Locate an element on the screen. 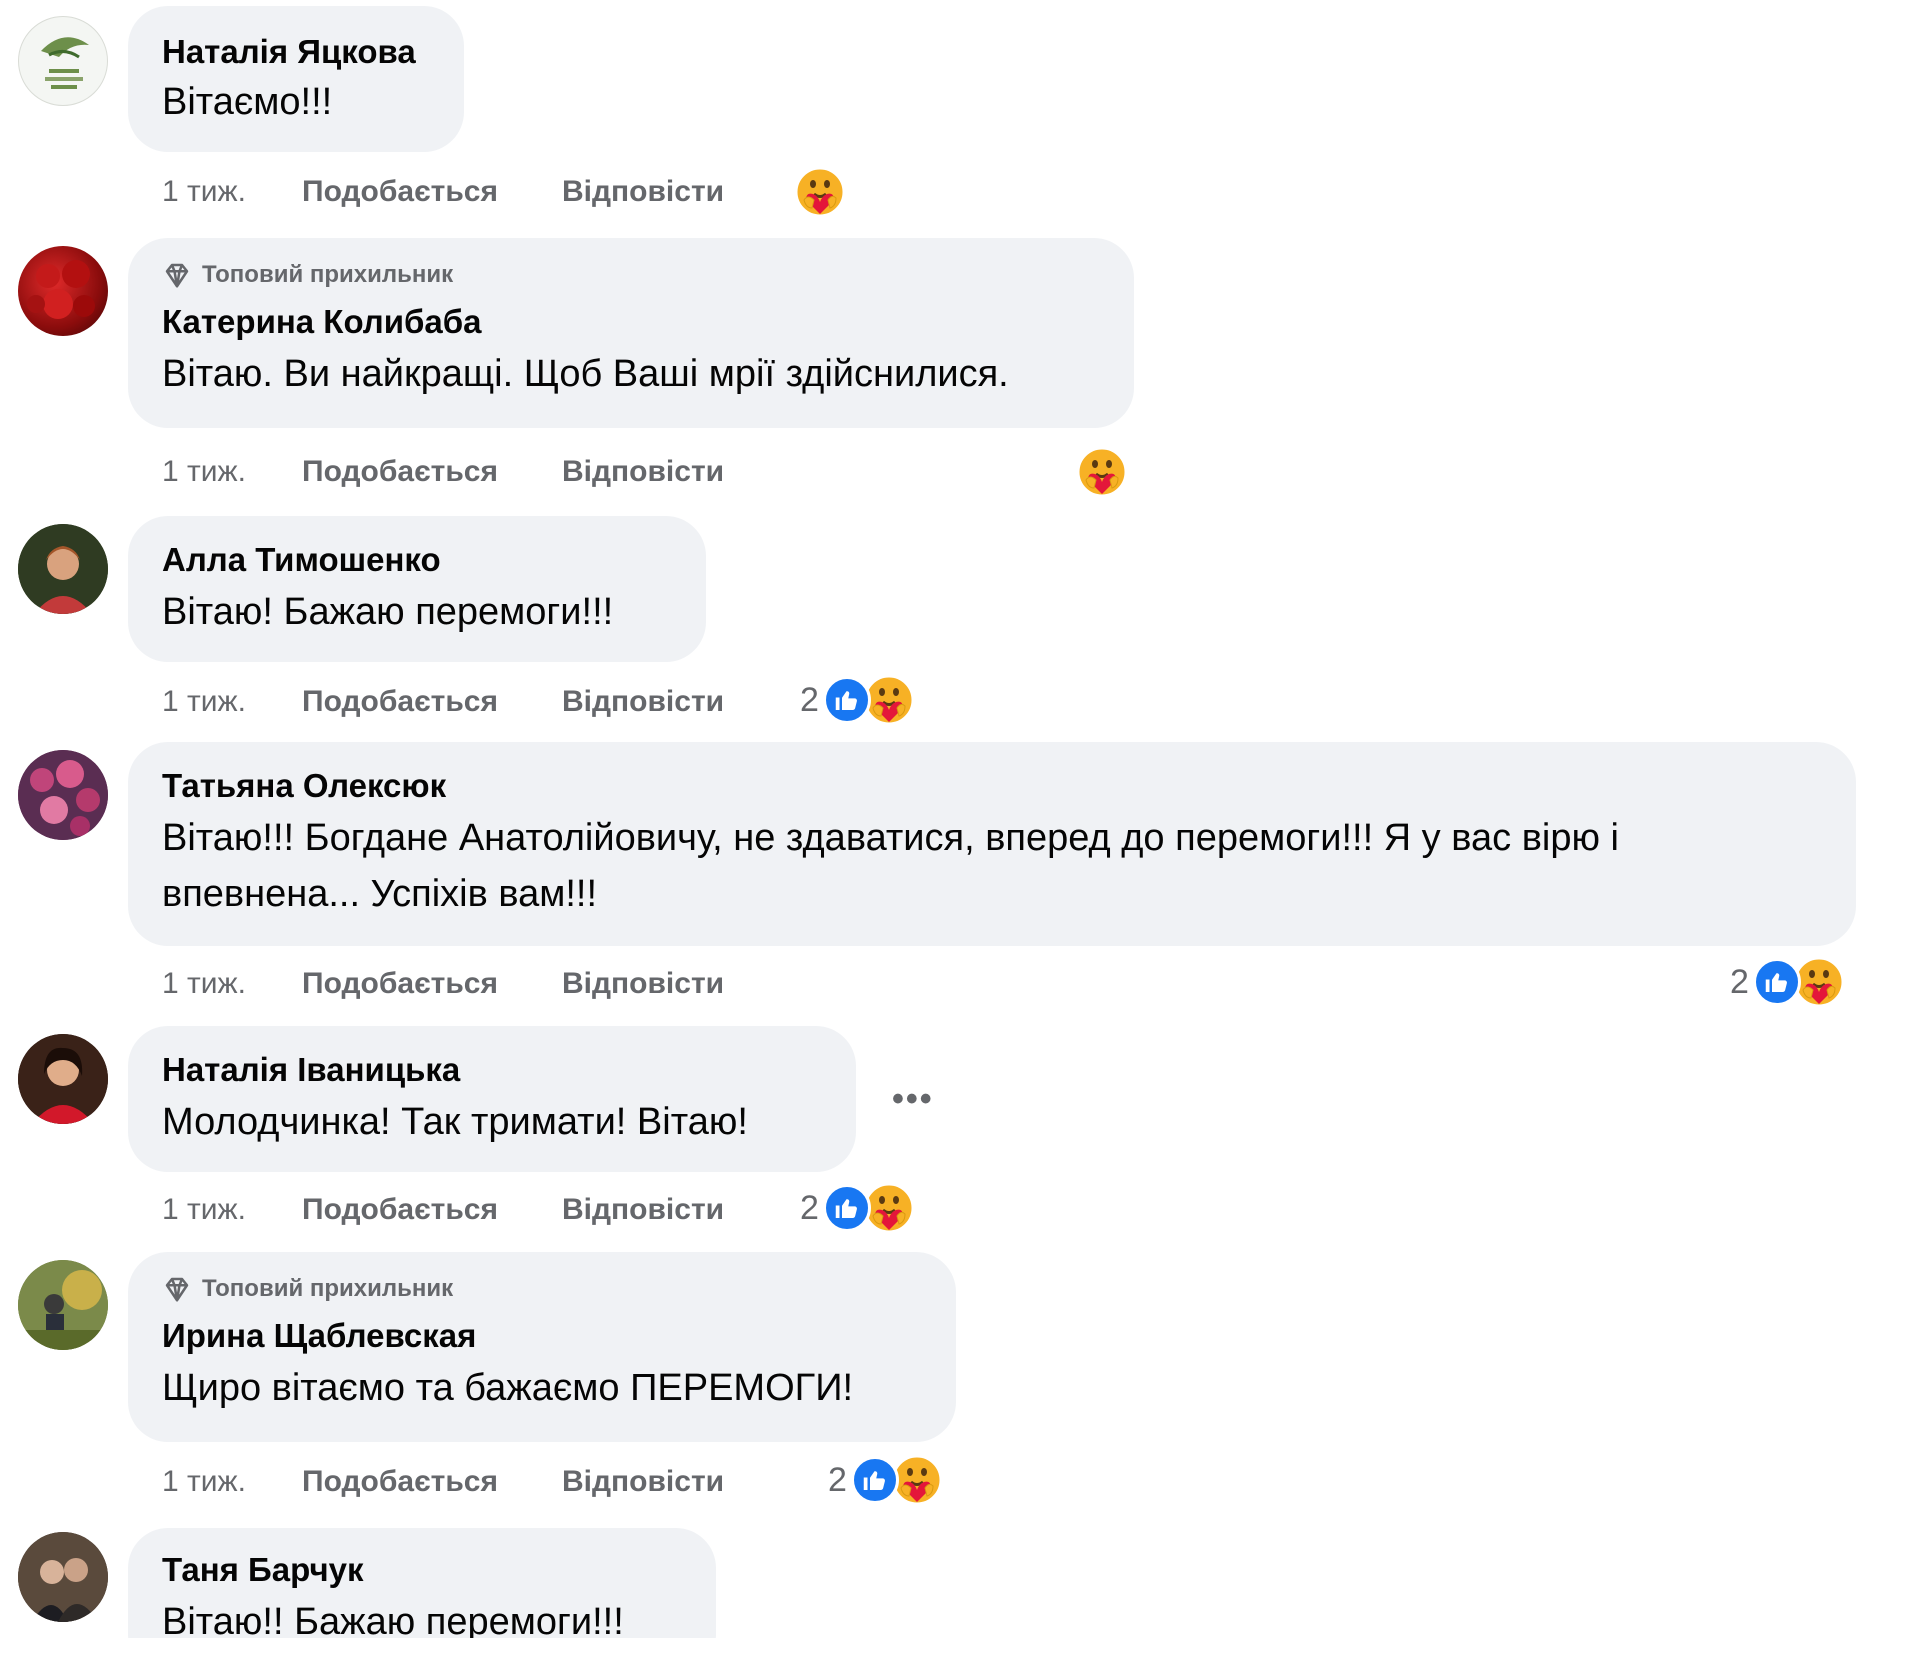 The image size is (1920, 1662). comment-text: Вітаю!! Бажаю перемоги!!! is located at coordinates (393, 1619).